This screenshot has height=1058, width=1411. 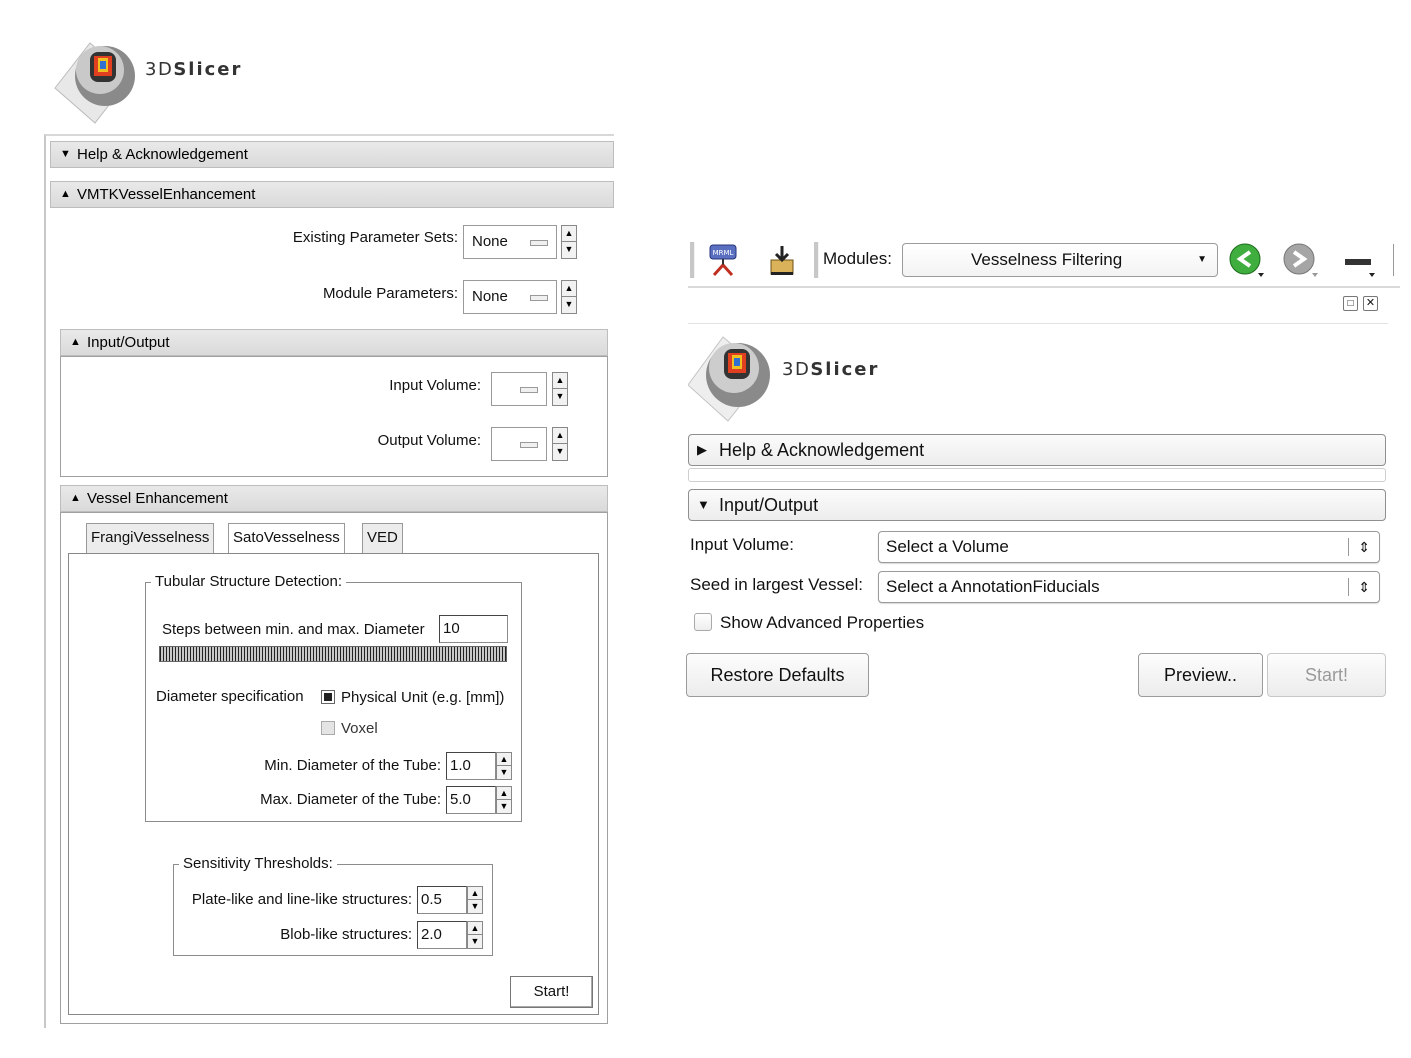 I want to click on seed-select: Select a AnnotationFiducials ⇕, so click(x=1129, y=587).